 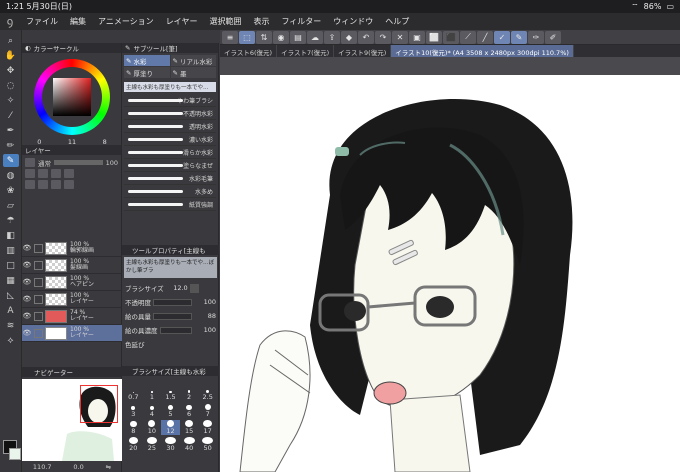 I want to click on brush-size-row: ブラシサイズ 12.0, so click(x=170, y=288).